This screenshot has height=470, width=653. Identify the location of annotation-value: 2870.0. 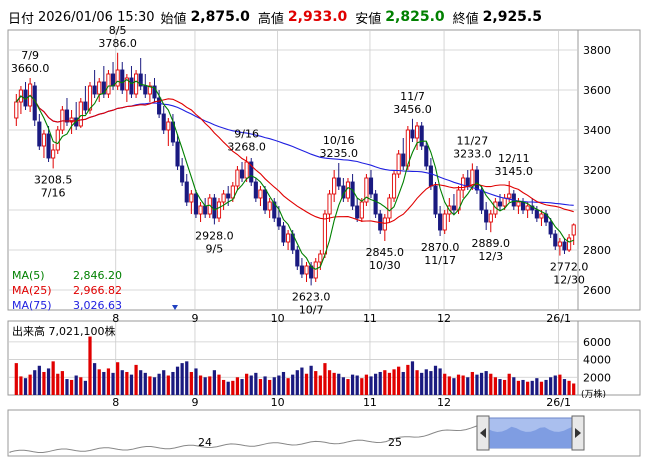
(440, 247).